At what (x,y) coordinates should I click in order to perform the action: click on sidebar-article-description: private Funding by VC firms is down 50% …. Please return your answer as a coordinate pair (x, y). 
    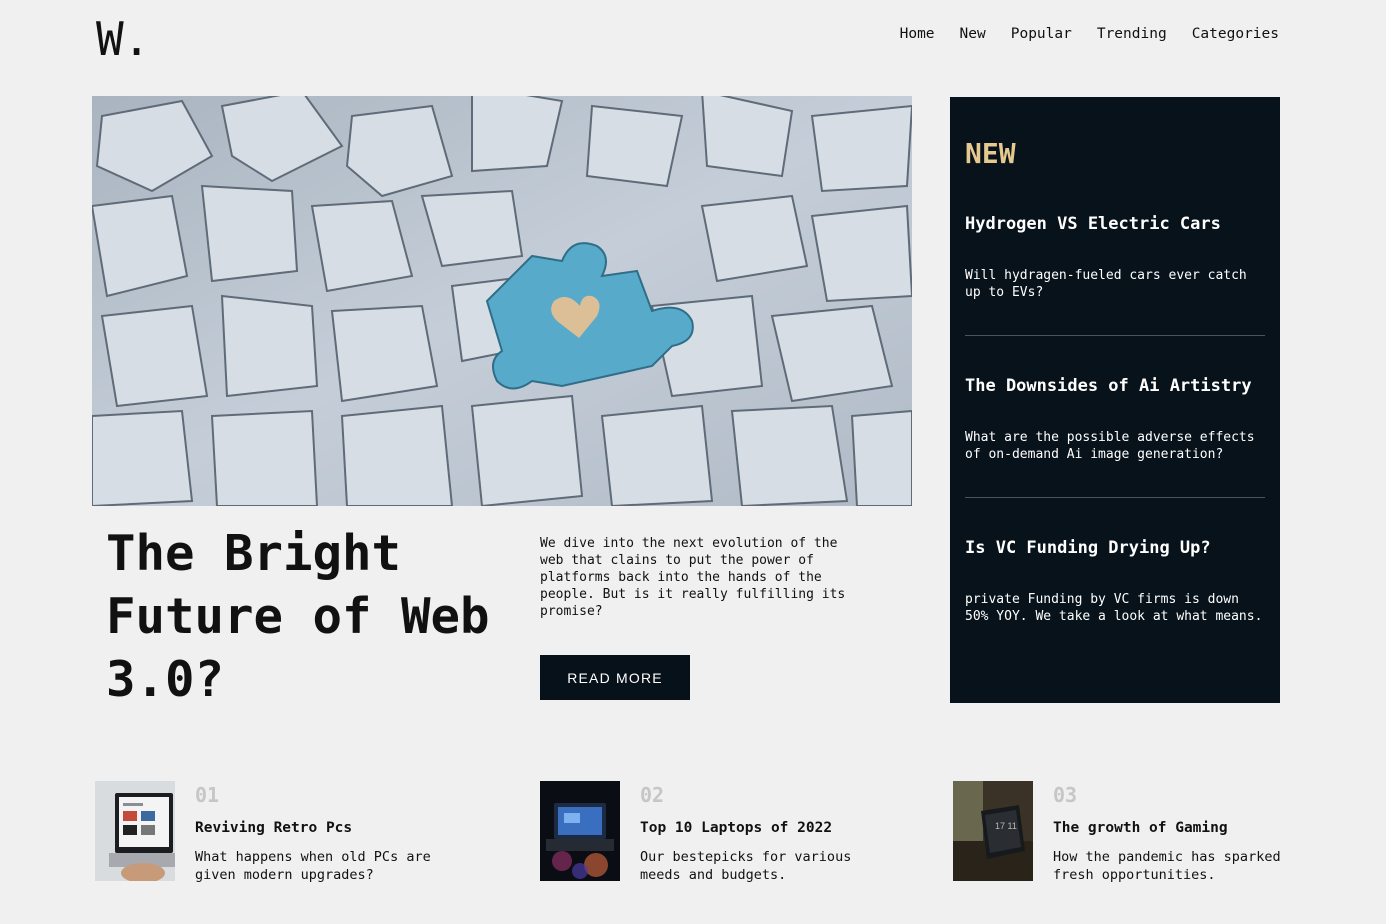
    Looking at the image, I should click on (1114, 608).